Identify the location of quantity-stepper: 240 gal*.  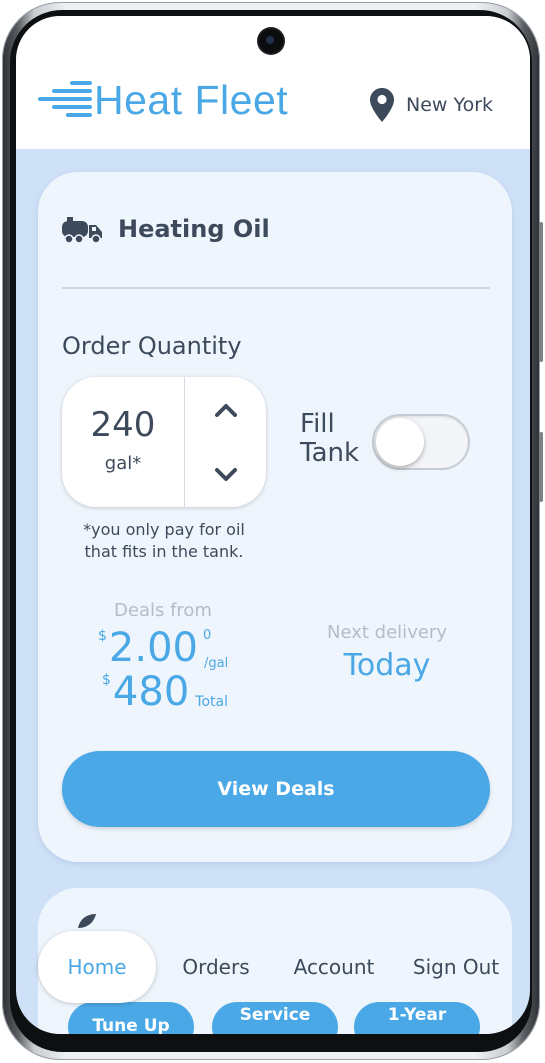
(164, 442).